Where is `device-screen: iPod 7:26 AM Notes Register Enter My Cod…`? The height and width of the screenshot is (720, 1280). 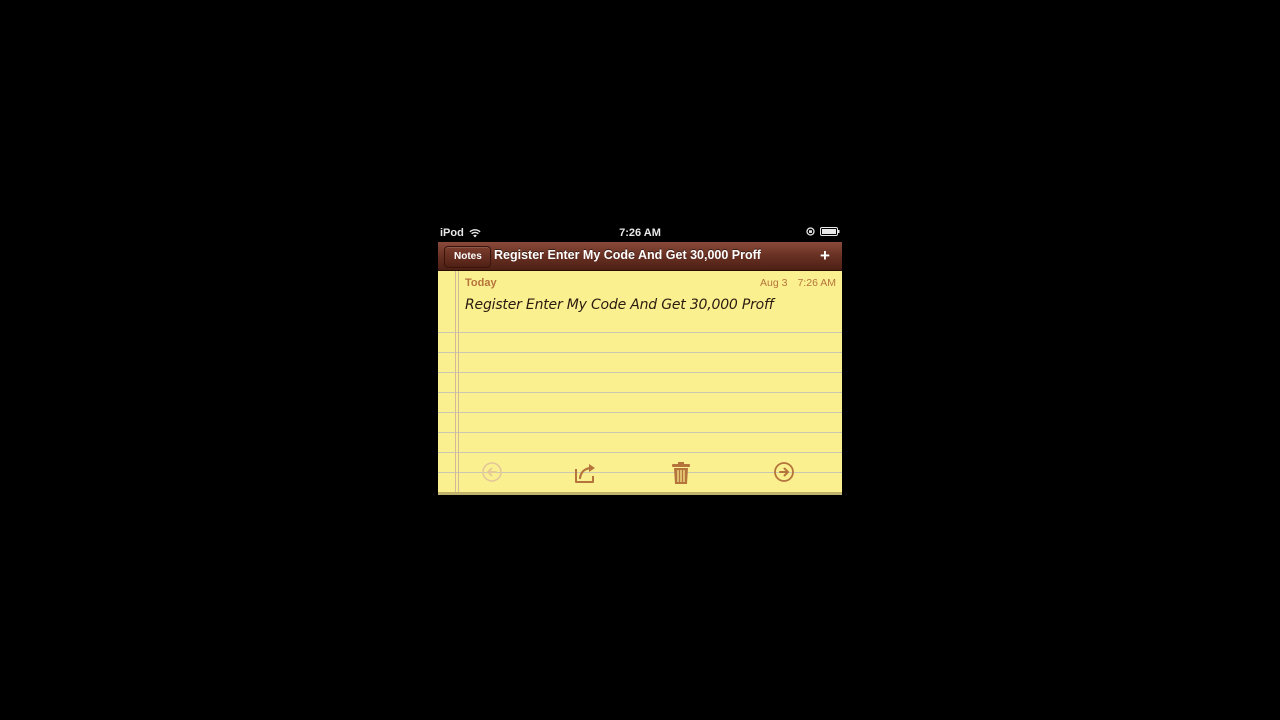 device-screen: iPod 7:26 AM Notes Register Enter My Cod… is located at coordinates (640, 359).